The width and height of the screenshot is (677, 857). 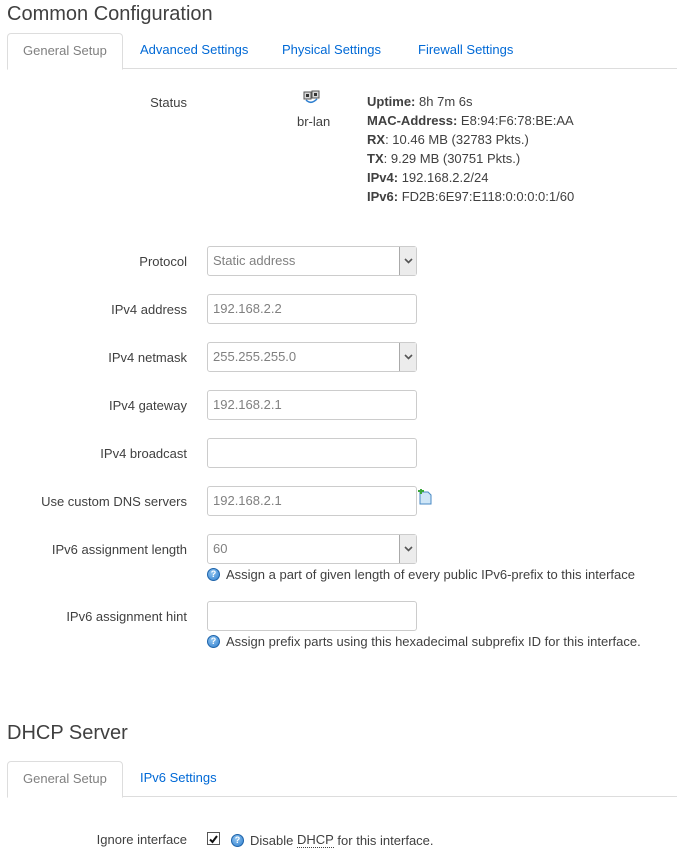 What do you see at coordinates (312, 357) in the screenshot?
I see `ipv4-netmask-select: 255.255.255.0` at bounding box center [312, 357].